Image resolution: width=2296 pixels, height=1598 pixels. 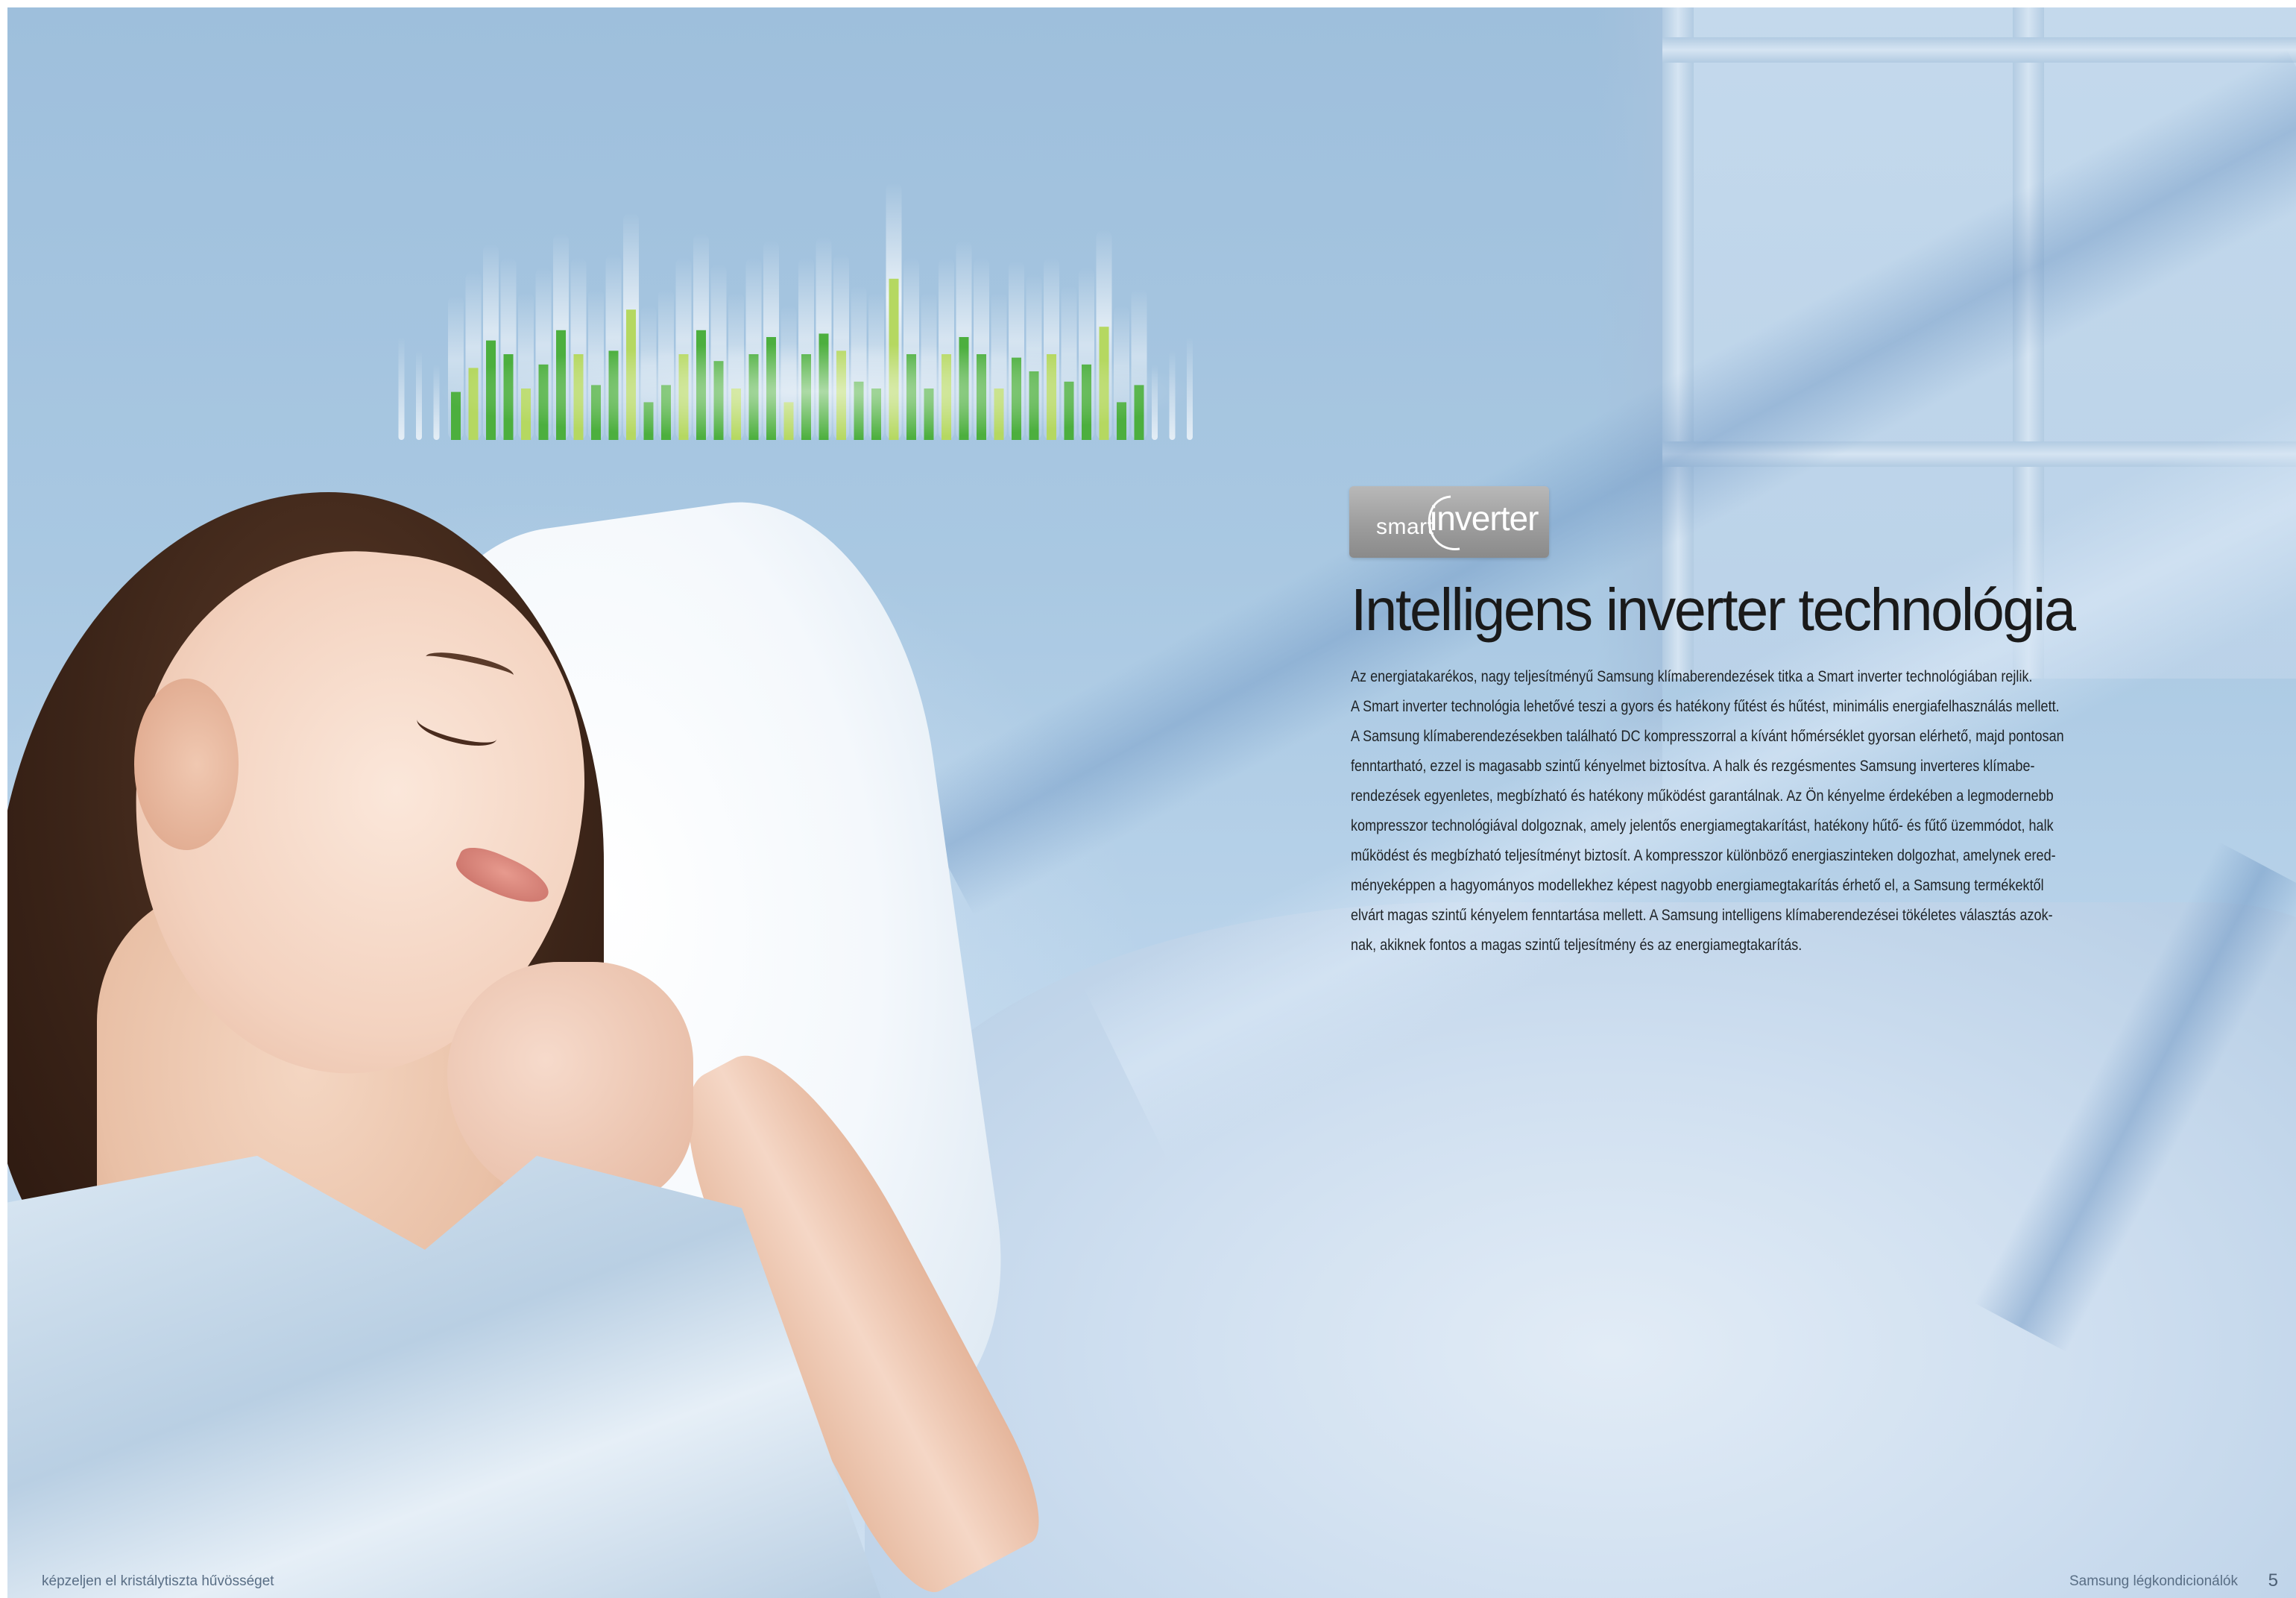 I want to click on page-number: 5, so click(x=2273, y=1580).